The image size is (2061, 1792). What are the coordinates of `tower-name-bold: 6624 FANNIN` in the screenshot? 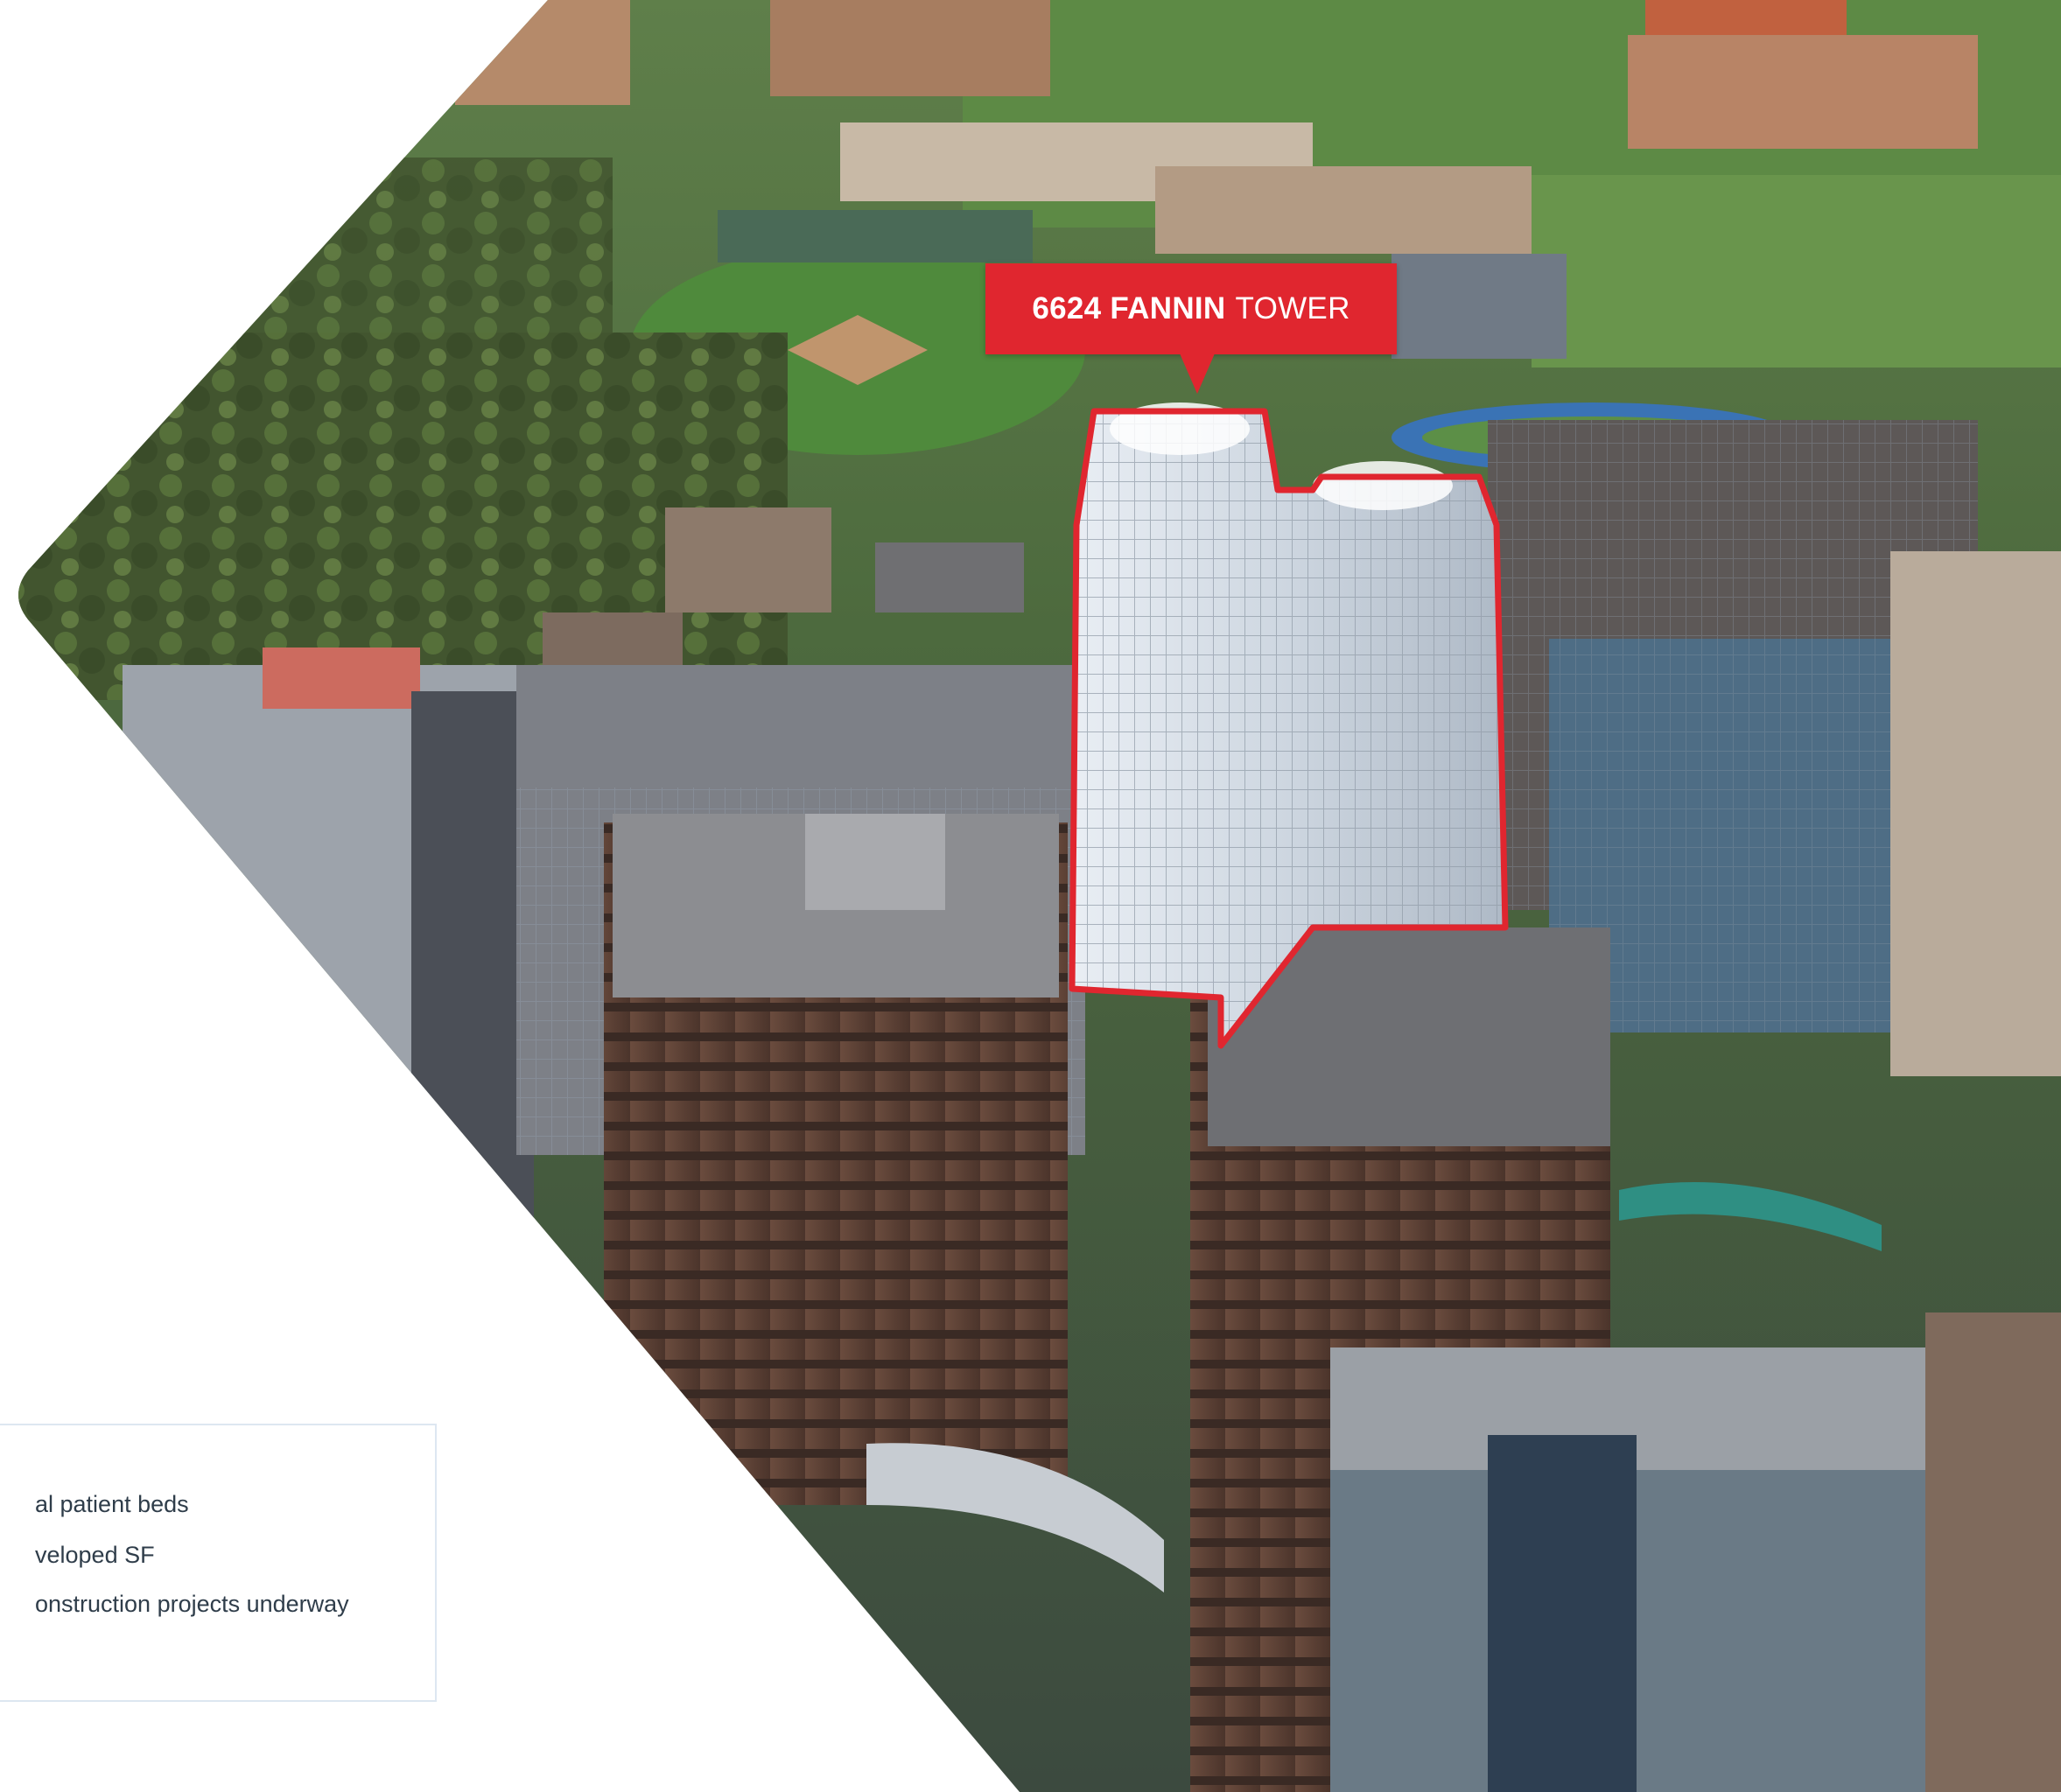 It's located at (1129, 308).